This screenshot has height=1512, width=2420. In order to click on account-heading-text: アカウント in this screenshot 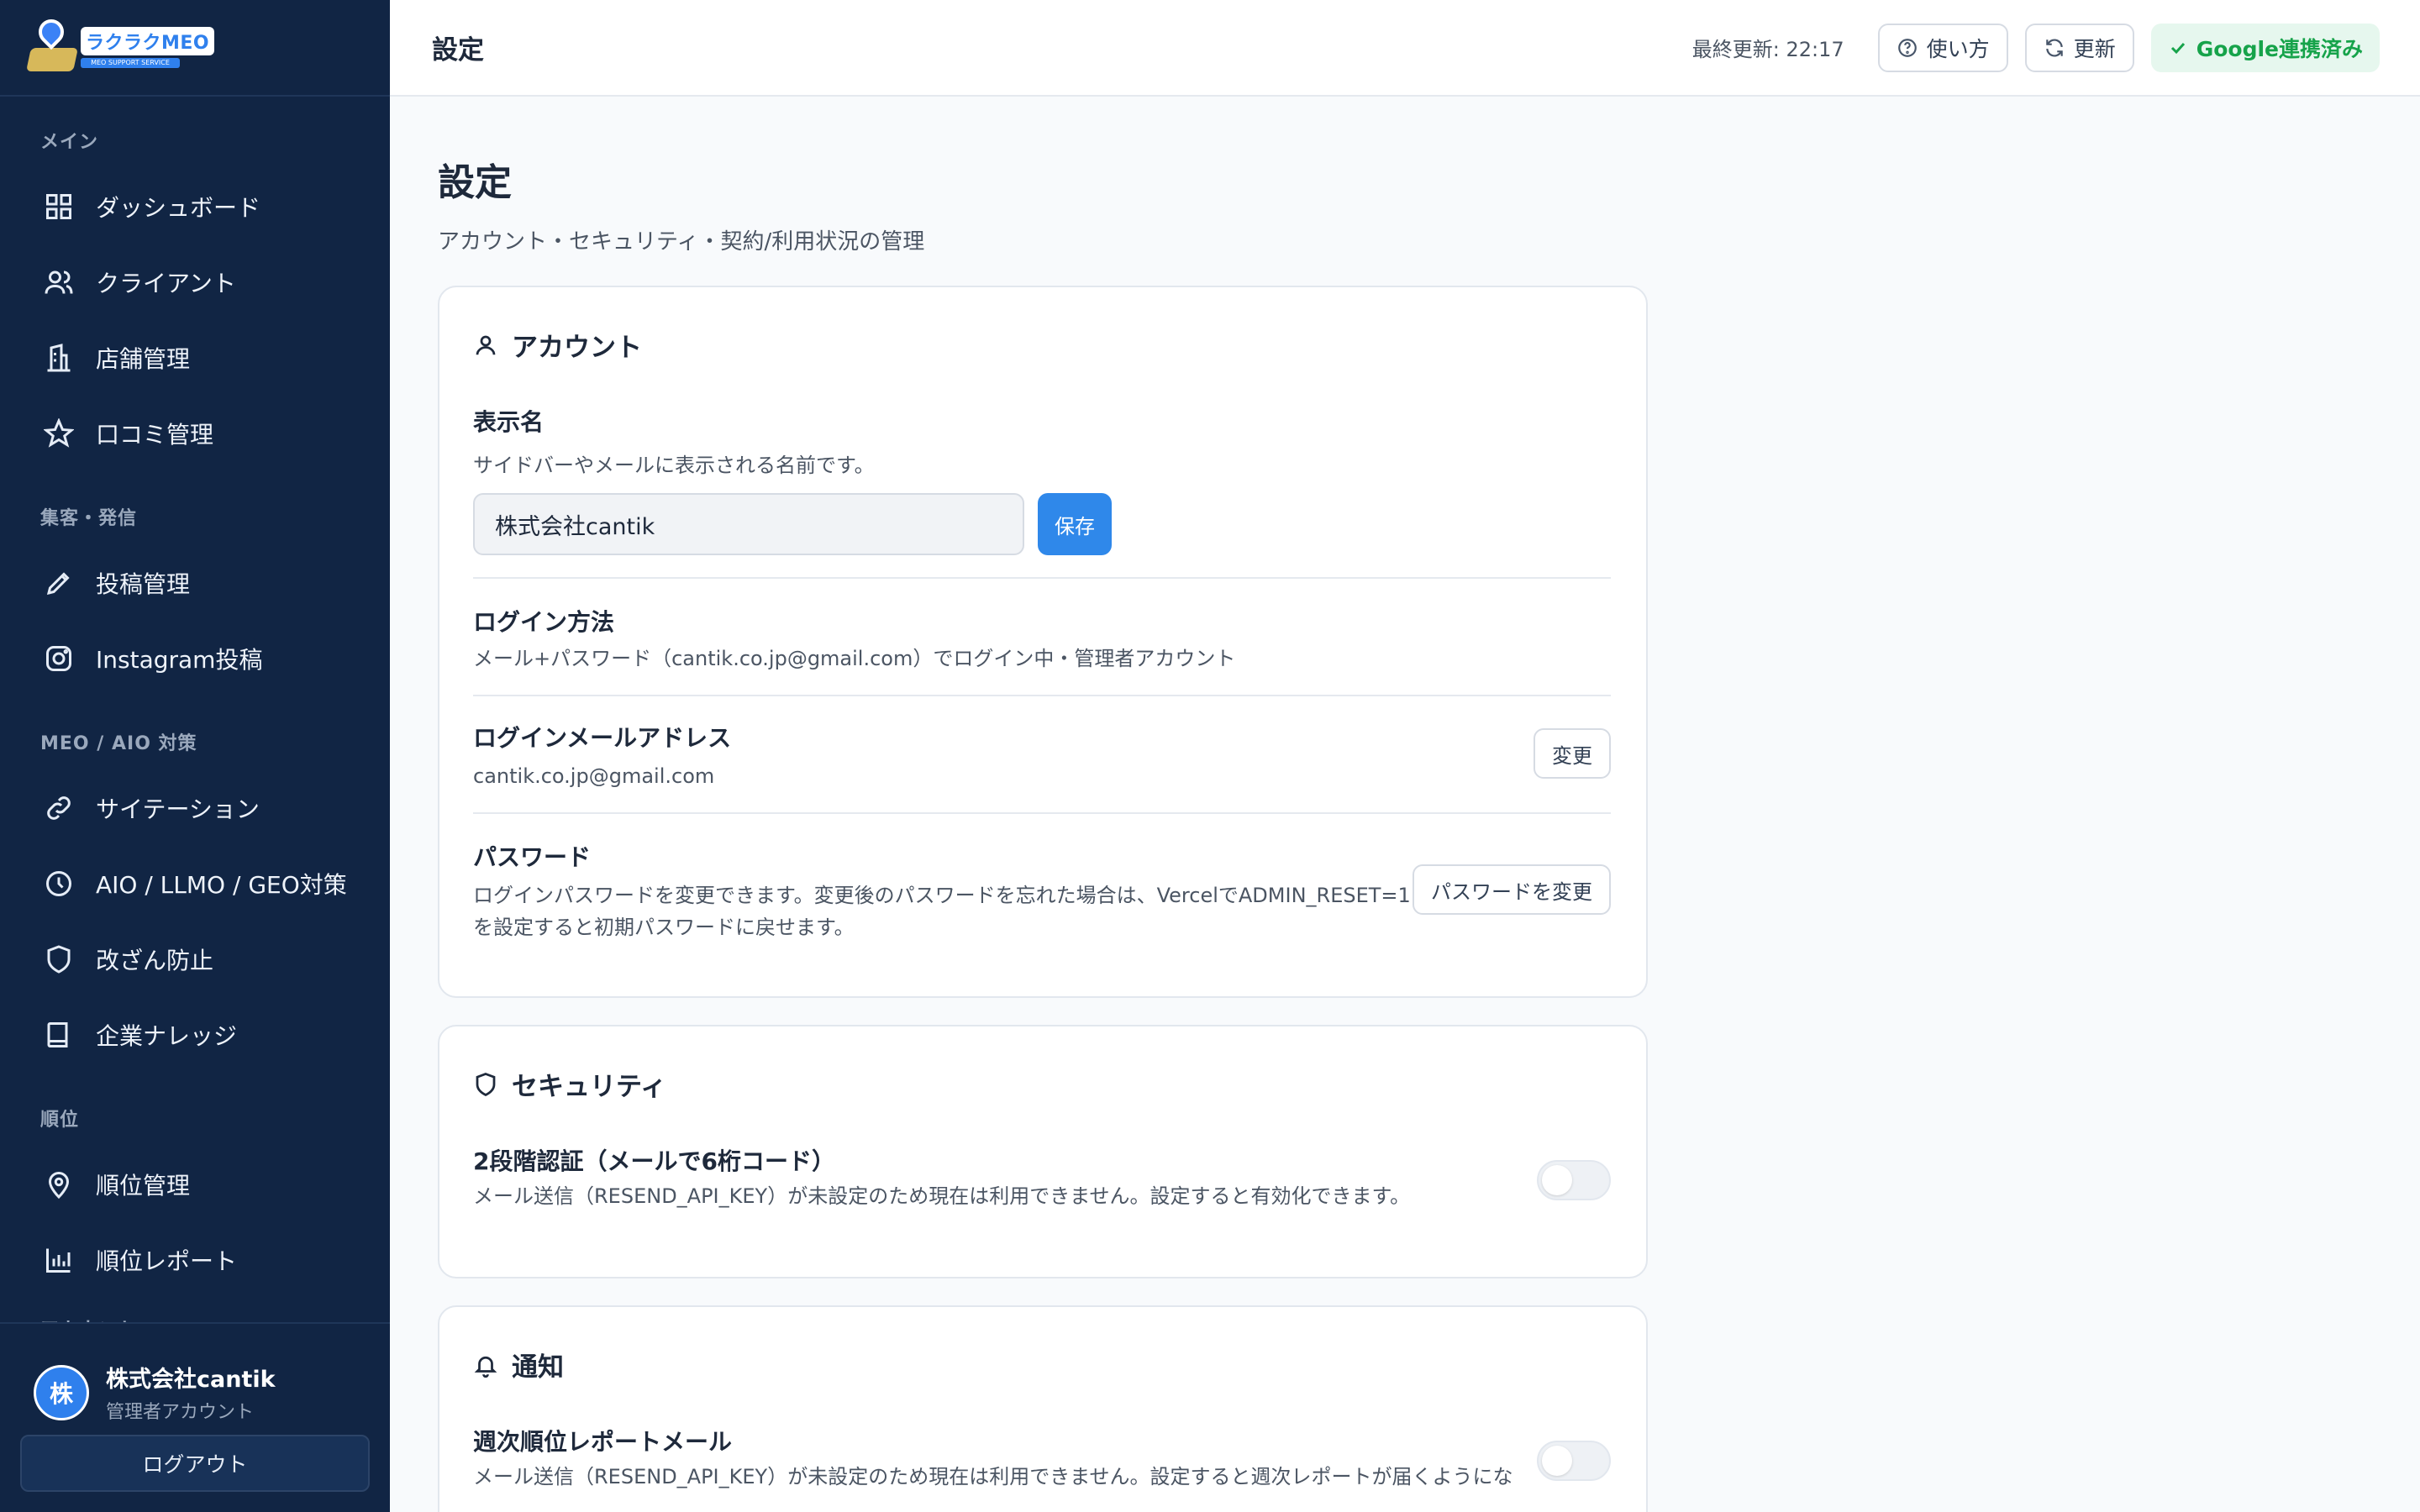, I will do `click(577, 348)`.